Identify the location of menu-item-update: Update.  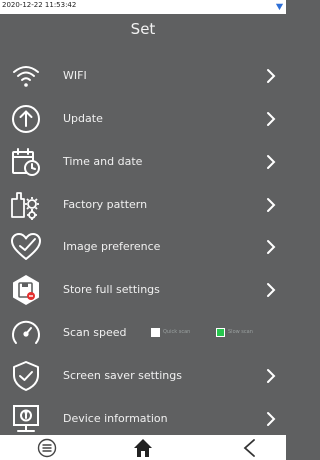
(143, 119).